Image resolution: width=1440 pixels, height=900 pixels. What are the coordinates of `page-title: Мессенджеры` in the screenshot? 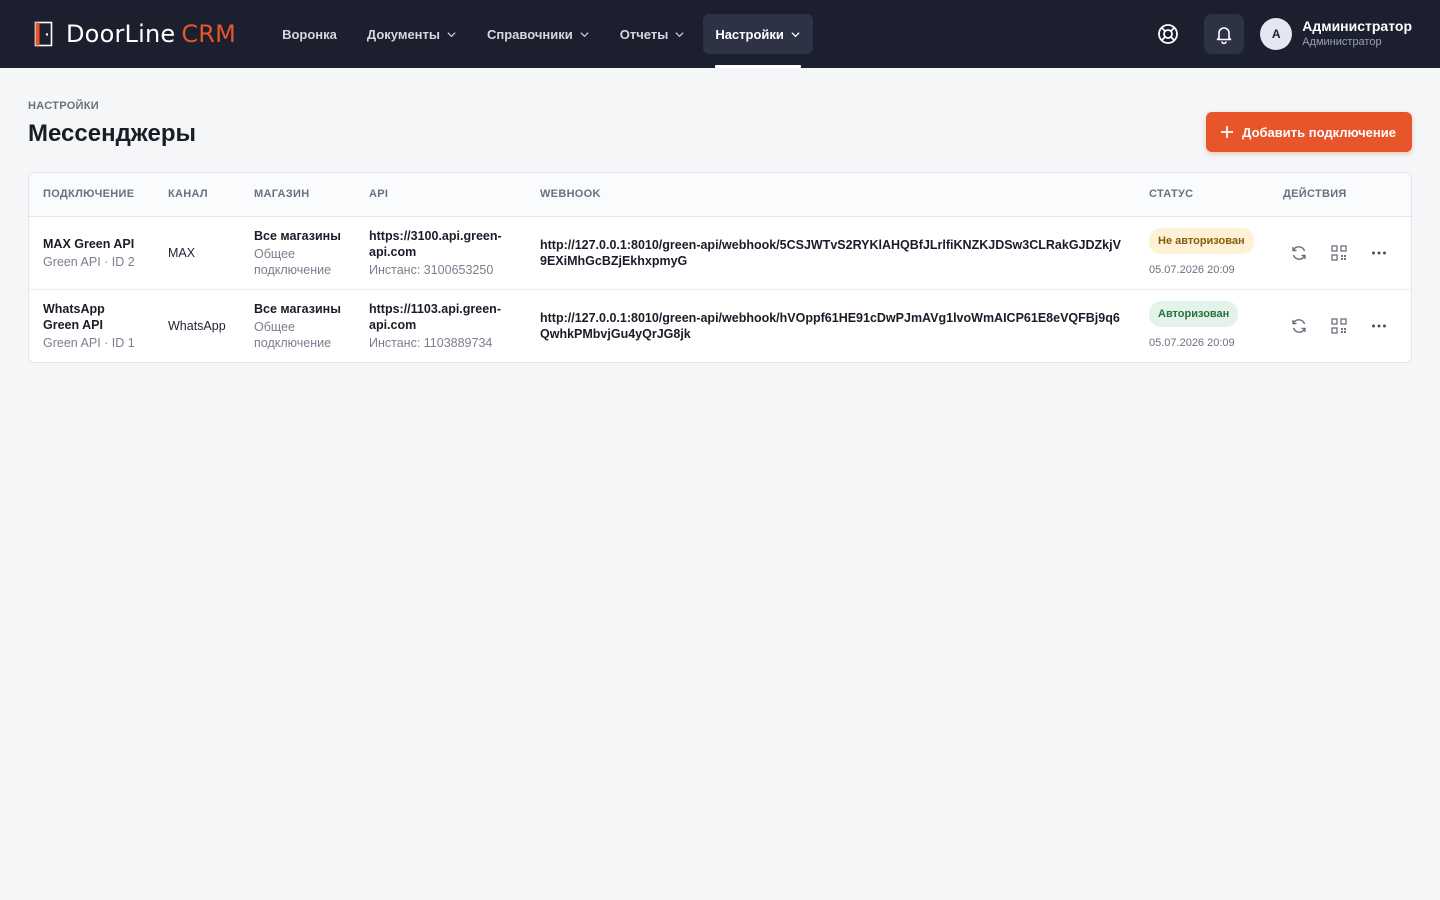 It's located at (112, 133).